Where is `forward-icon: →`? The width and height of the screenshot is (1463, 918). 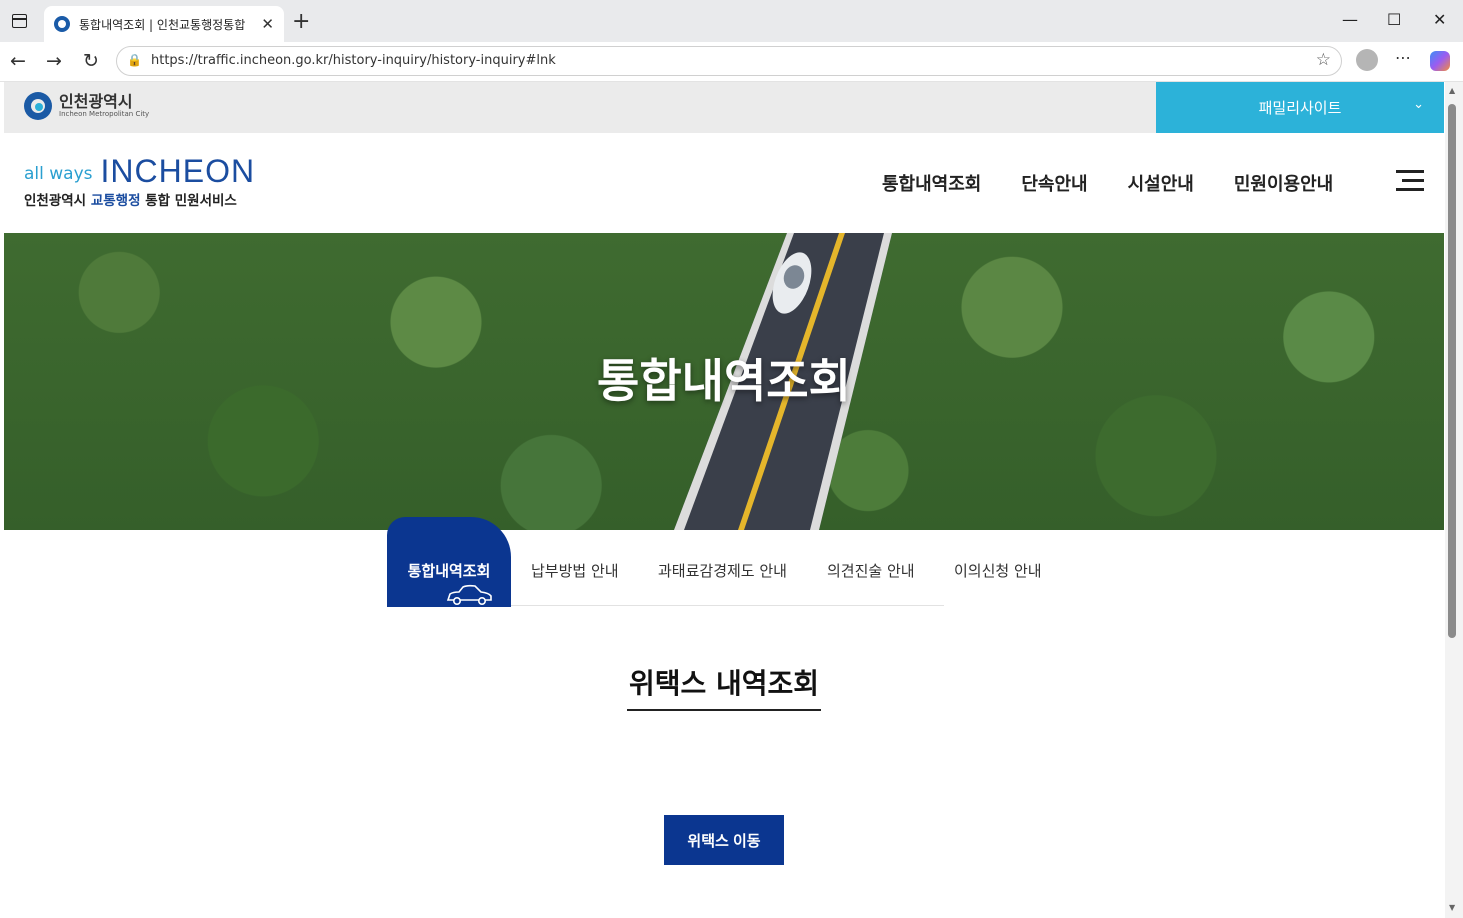
forward-icon: → is located at coordinates (54, 61).